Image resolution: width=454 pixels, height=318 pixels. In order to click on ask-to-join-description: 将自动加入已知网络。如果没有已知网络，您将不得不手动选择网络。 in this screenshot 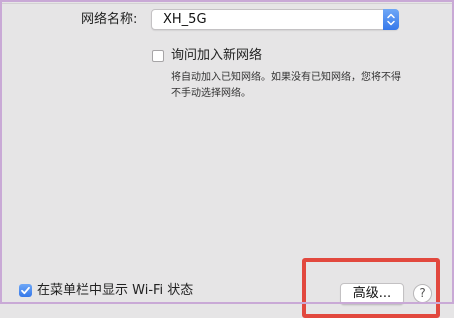, I will do `click(286, 85)`.